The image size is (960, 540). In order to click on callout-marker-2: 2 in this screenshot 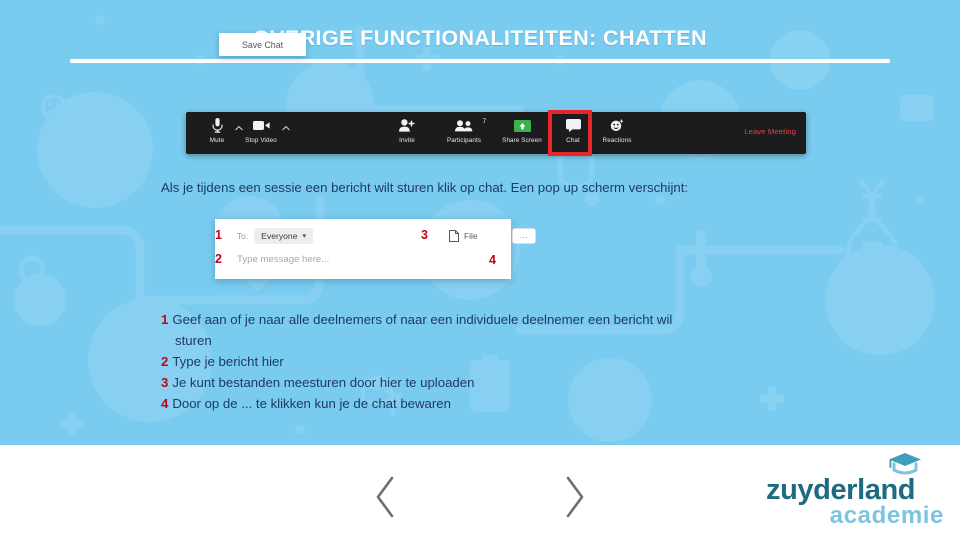, I will do `click(218, 259)`.